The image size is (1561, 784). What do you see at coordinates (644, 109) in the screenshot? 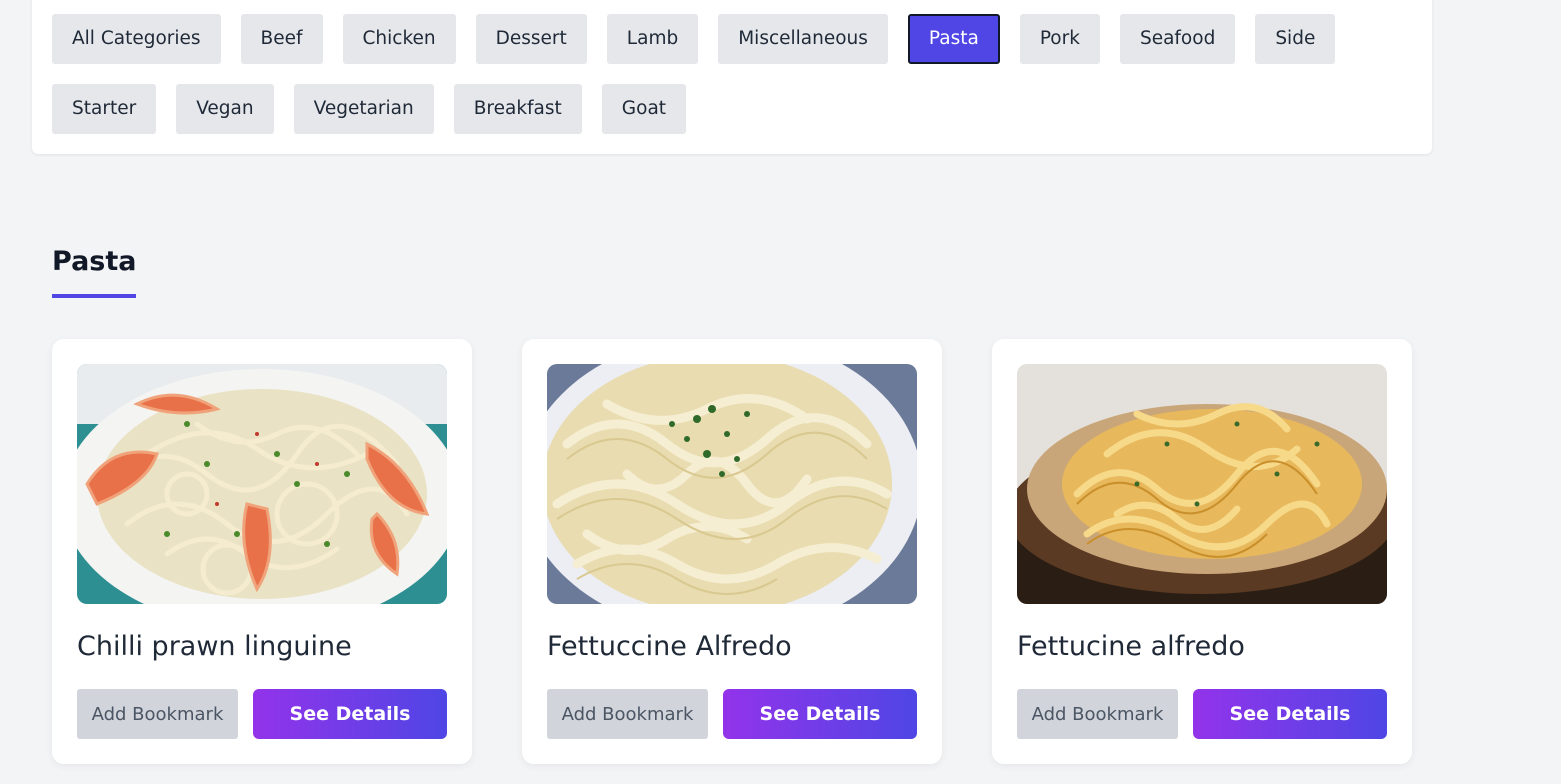
I see `category-goat: Goat` at bounding box center [644, 109].